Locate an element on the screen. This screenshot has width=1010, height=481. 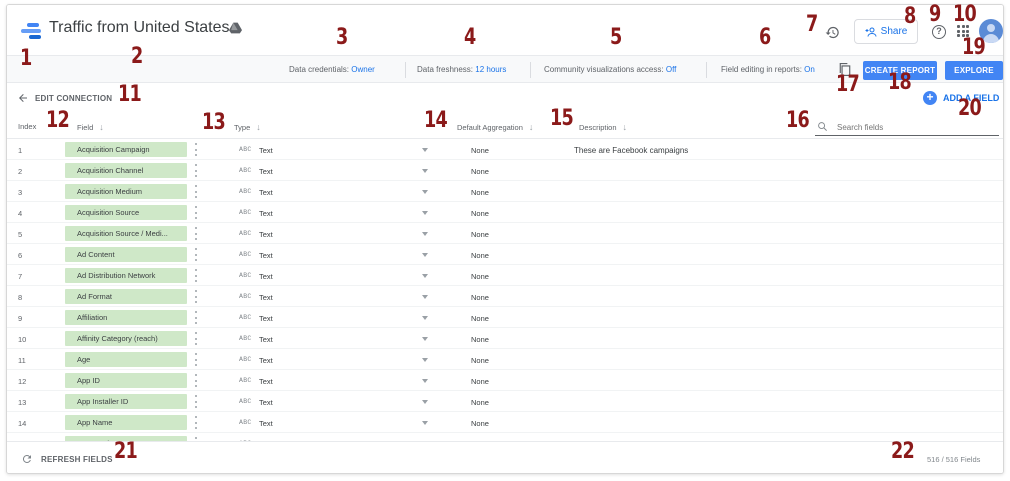
back-arrow-icon is located at coordinates (23, 98).